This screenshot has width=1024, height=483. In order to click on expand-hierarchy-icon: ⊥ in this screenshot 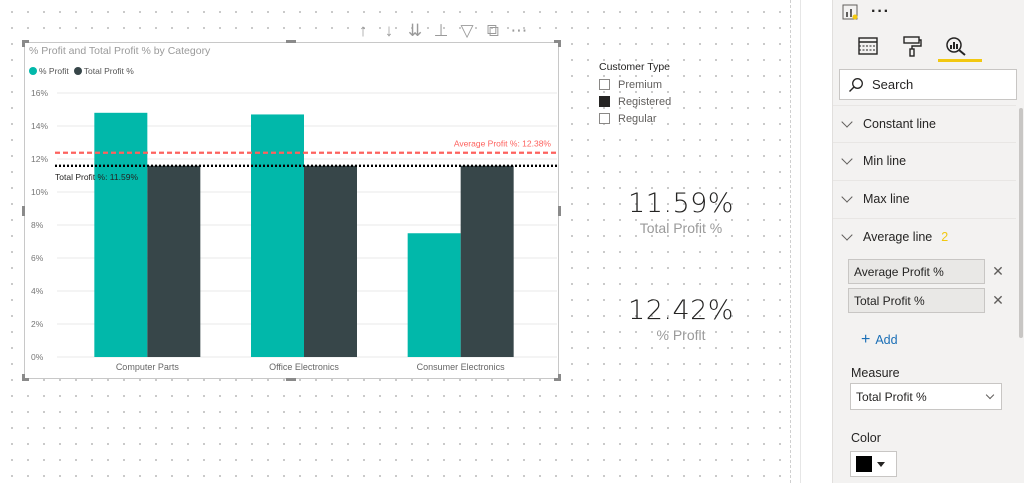, I will do `click(441, 31)`.